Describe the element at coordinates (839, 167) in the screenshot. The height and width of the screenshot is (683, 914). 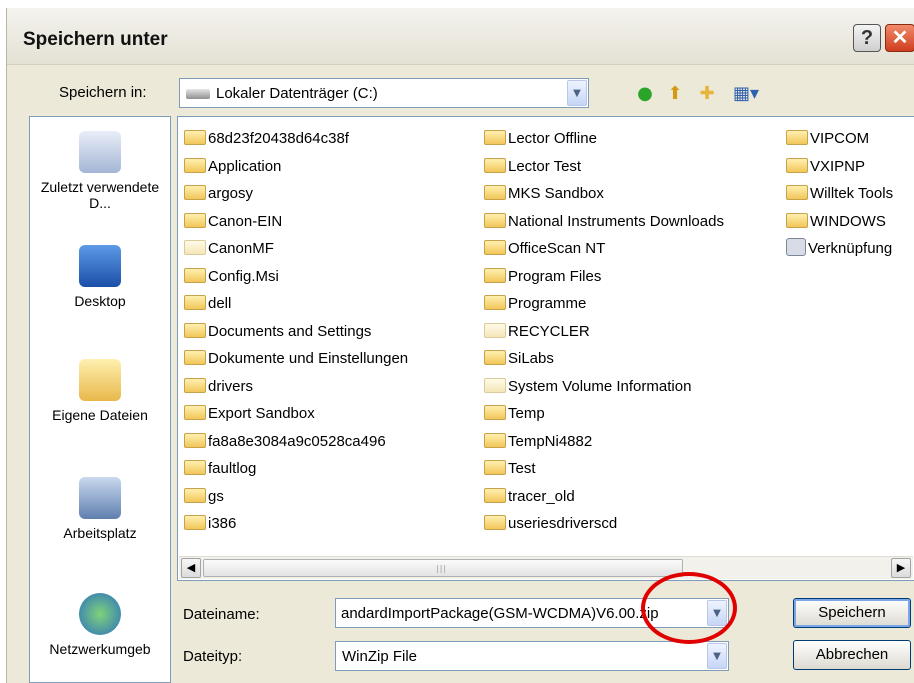
I see `list-item: VXIPNP` at that location.